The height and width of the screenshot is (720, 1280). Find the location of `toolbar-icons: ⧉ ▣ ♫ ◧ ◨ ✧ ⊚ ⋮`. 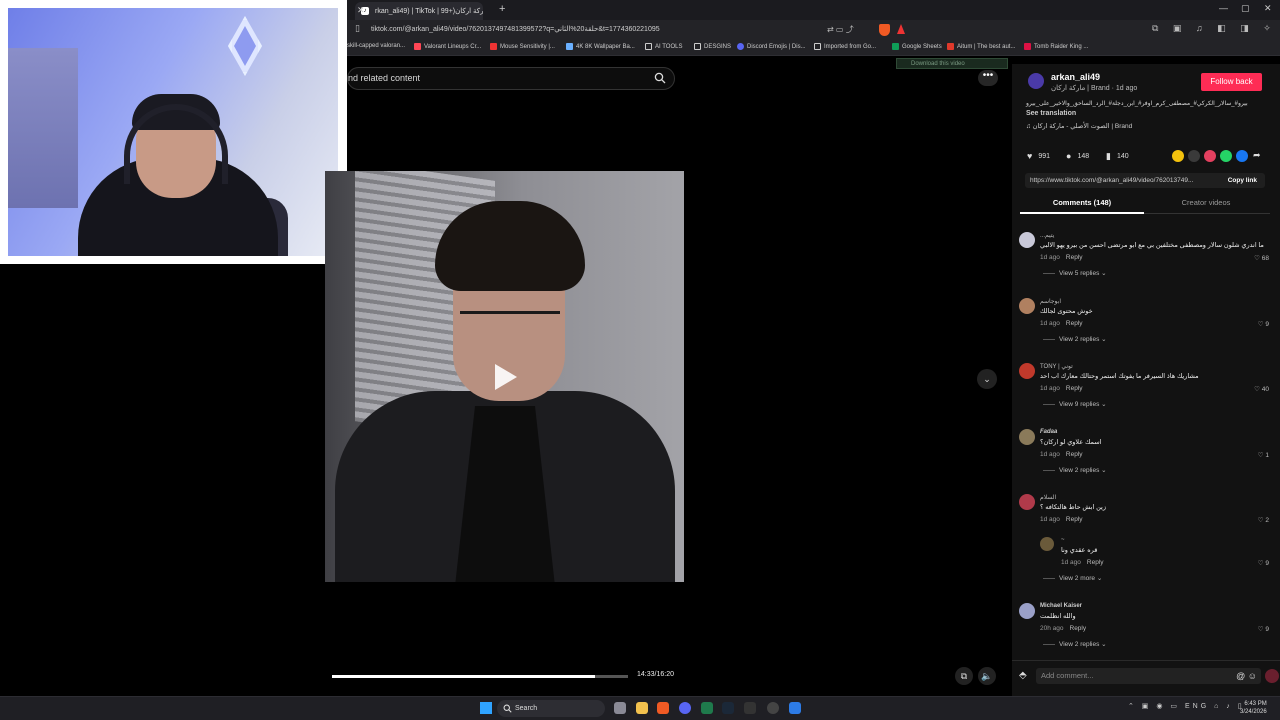

toolbar-icons: ⧉ ▣ ♫ ◧ ◨ ✧ ⊚ ⋮ is located at coordinates (1216, 28).